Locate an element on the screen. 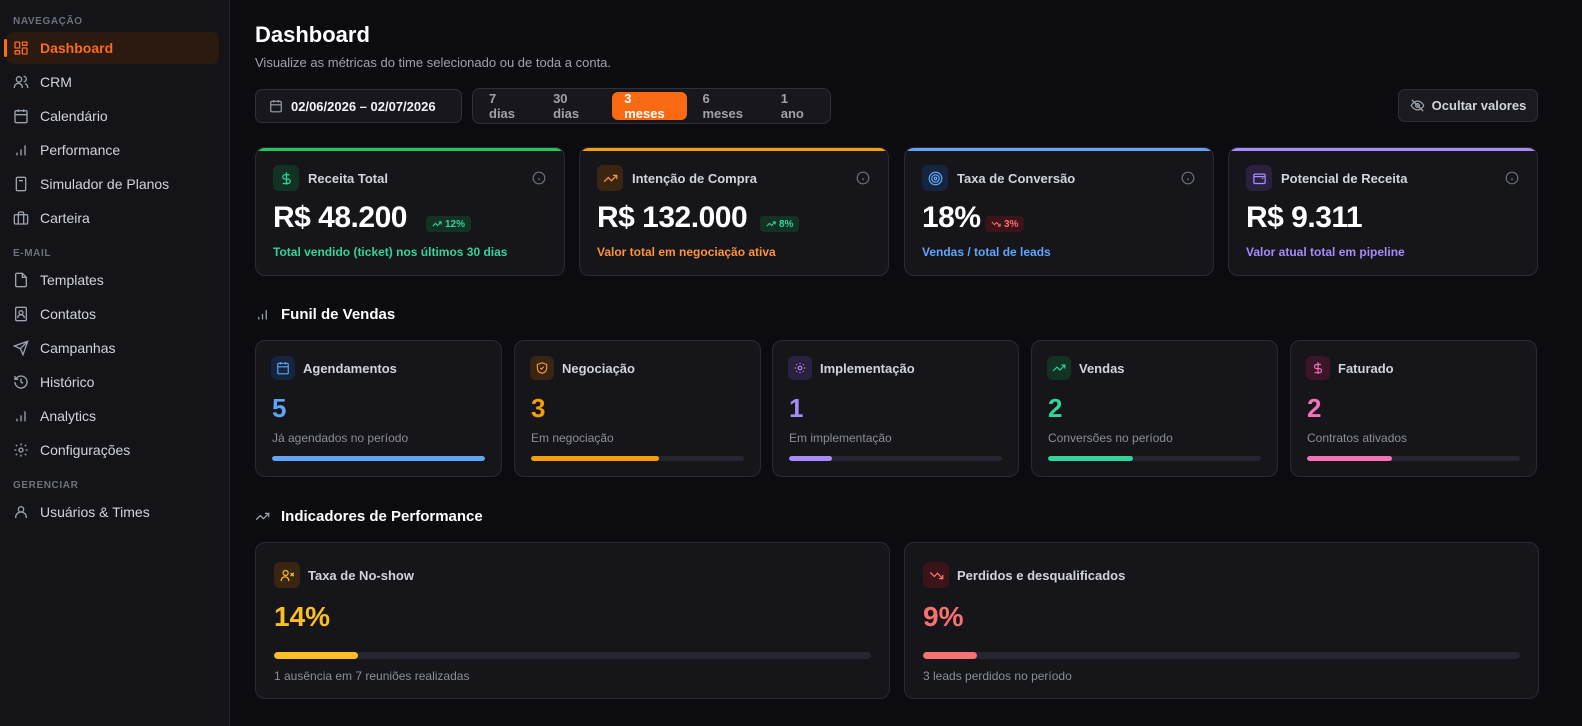 This screenshot has height=726, width=1582. funnel-section-header: Funil de Vendas is located at coordinates (325, 314).